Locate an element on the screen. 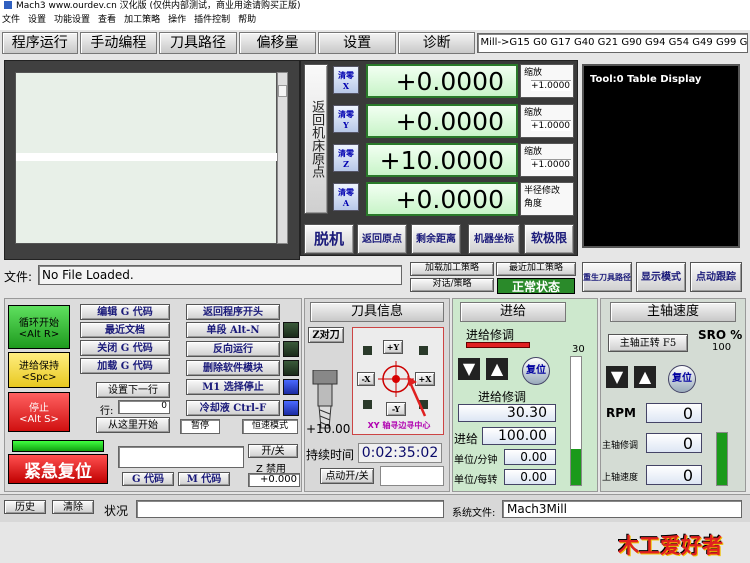 This screenshot has height=563, width=750. ref-home-button: 返回原点 is located at coordinates (382, 239).